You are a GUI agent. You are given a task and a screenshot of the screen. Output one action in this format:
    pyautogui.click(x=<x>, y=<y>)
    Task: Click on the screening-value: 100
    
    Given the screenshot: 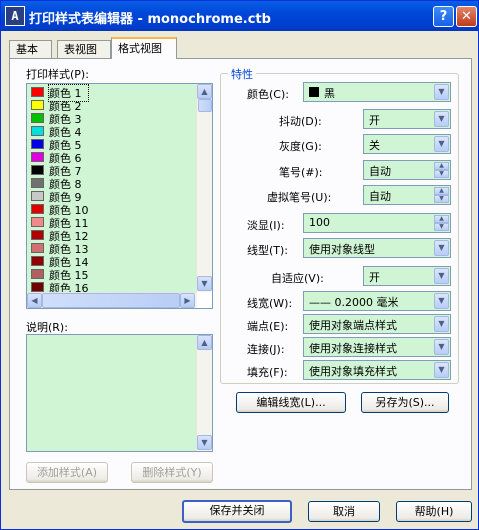 What is the action you would take?
    pyautogui.click(x=319, y=222)
    